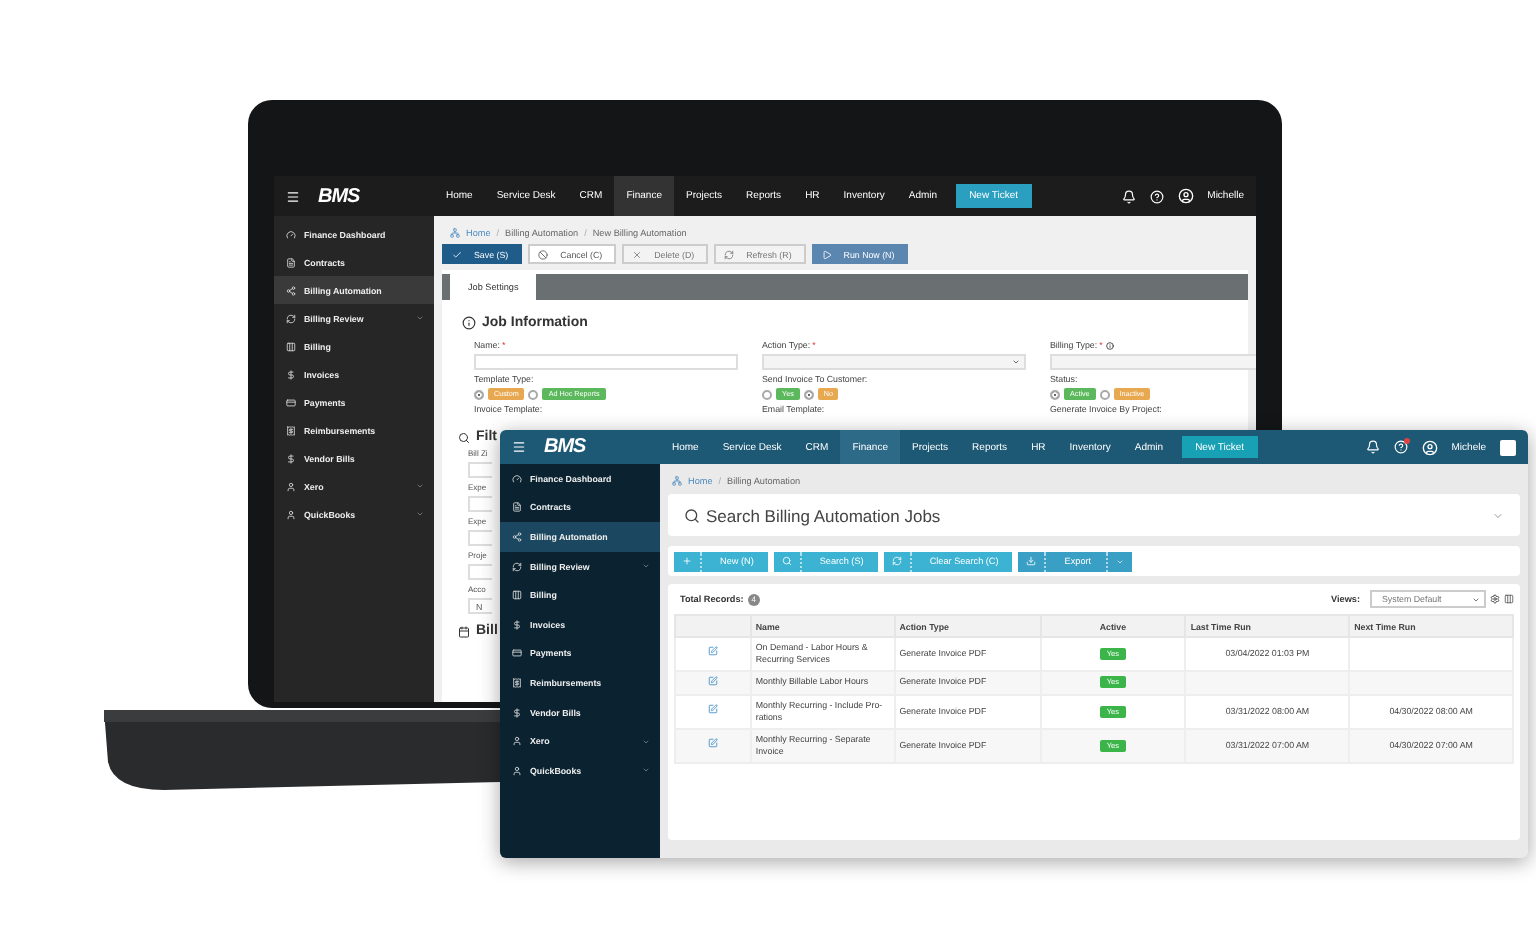 The height and width of the screenshot is (926, 1536). Describe the element at coordinates (1498, 515) in the screenshot. I see `chevron-icon` at that location.